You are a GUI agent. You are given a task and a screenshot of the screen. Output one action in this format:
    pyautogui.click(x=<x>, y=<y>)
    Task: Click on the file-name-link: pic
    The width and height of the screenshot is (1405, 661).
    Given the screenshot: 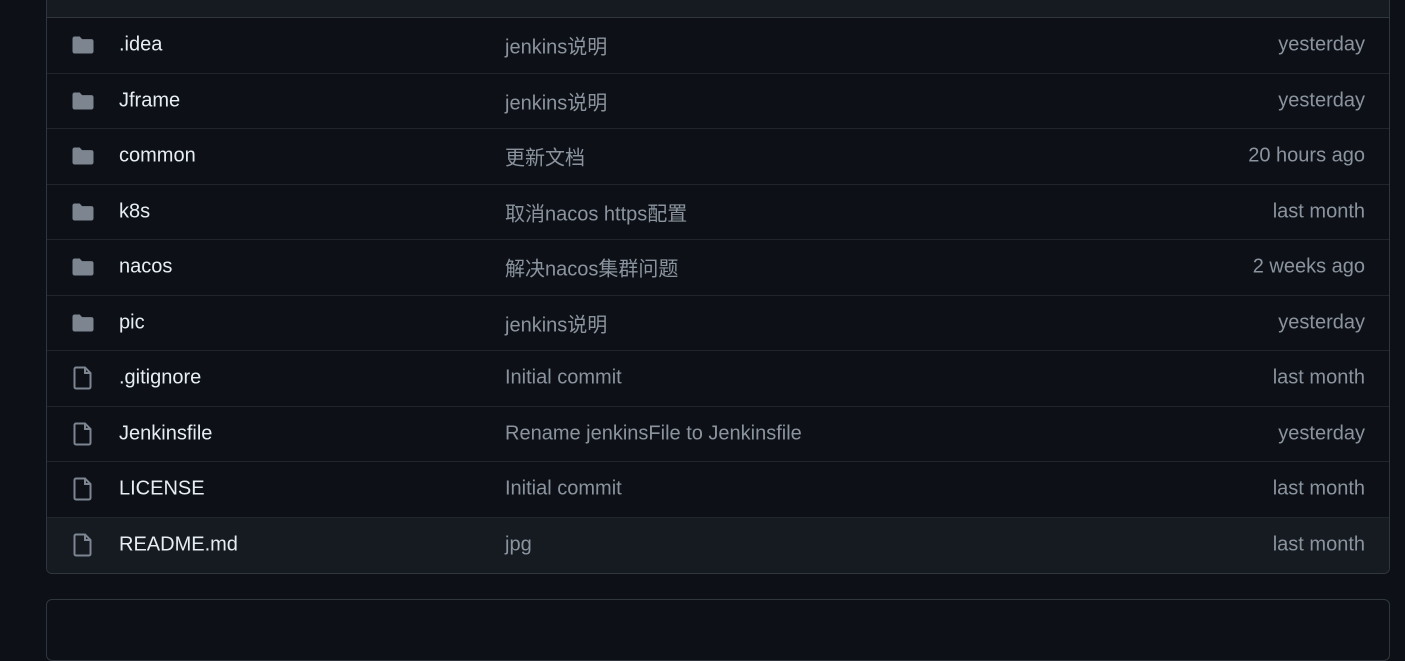 What is the action you would take?
    pyautogui.click(x=132, y=322)
    